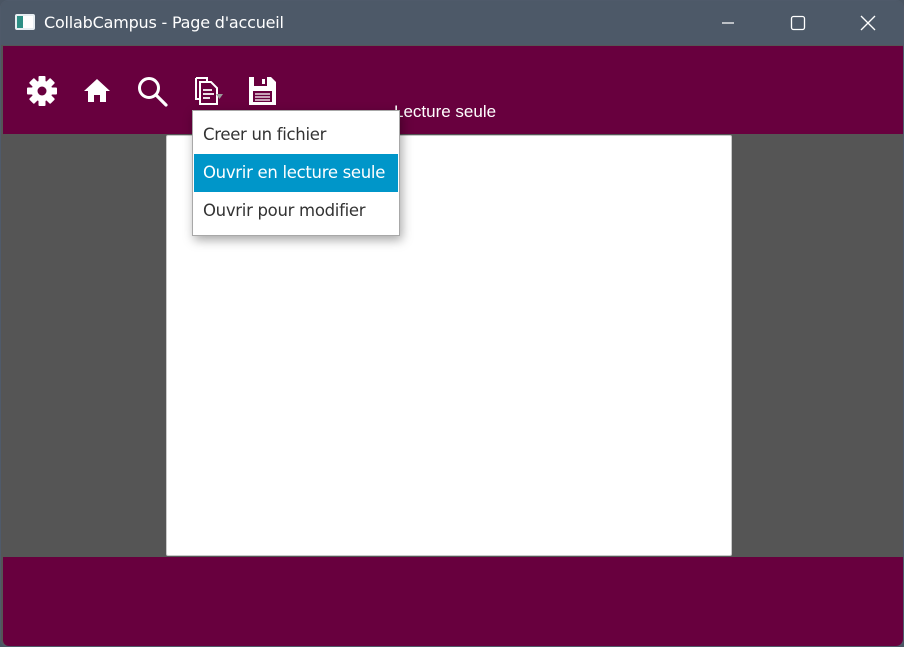 This screenshot has width=904, height=647. I want to click on close-button, so click(868, 23).